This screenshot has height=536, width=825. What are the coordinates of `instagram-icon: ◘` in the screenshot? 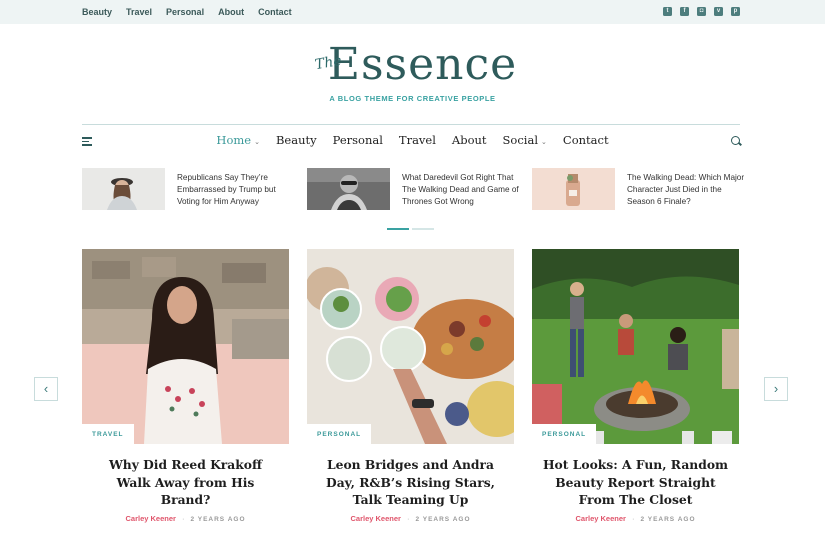 It's located at (701, 11).